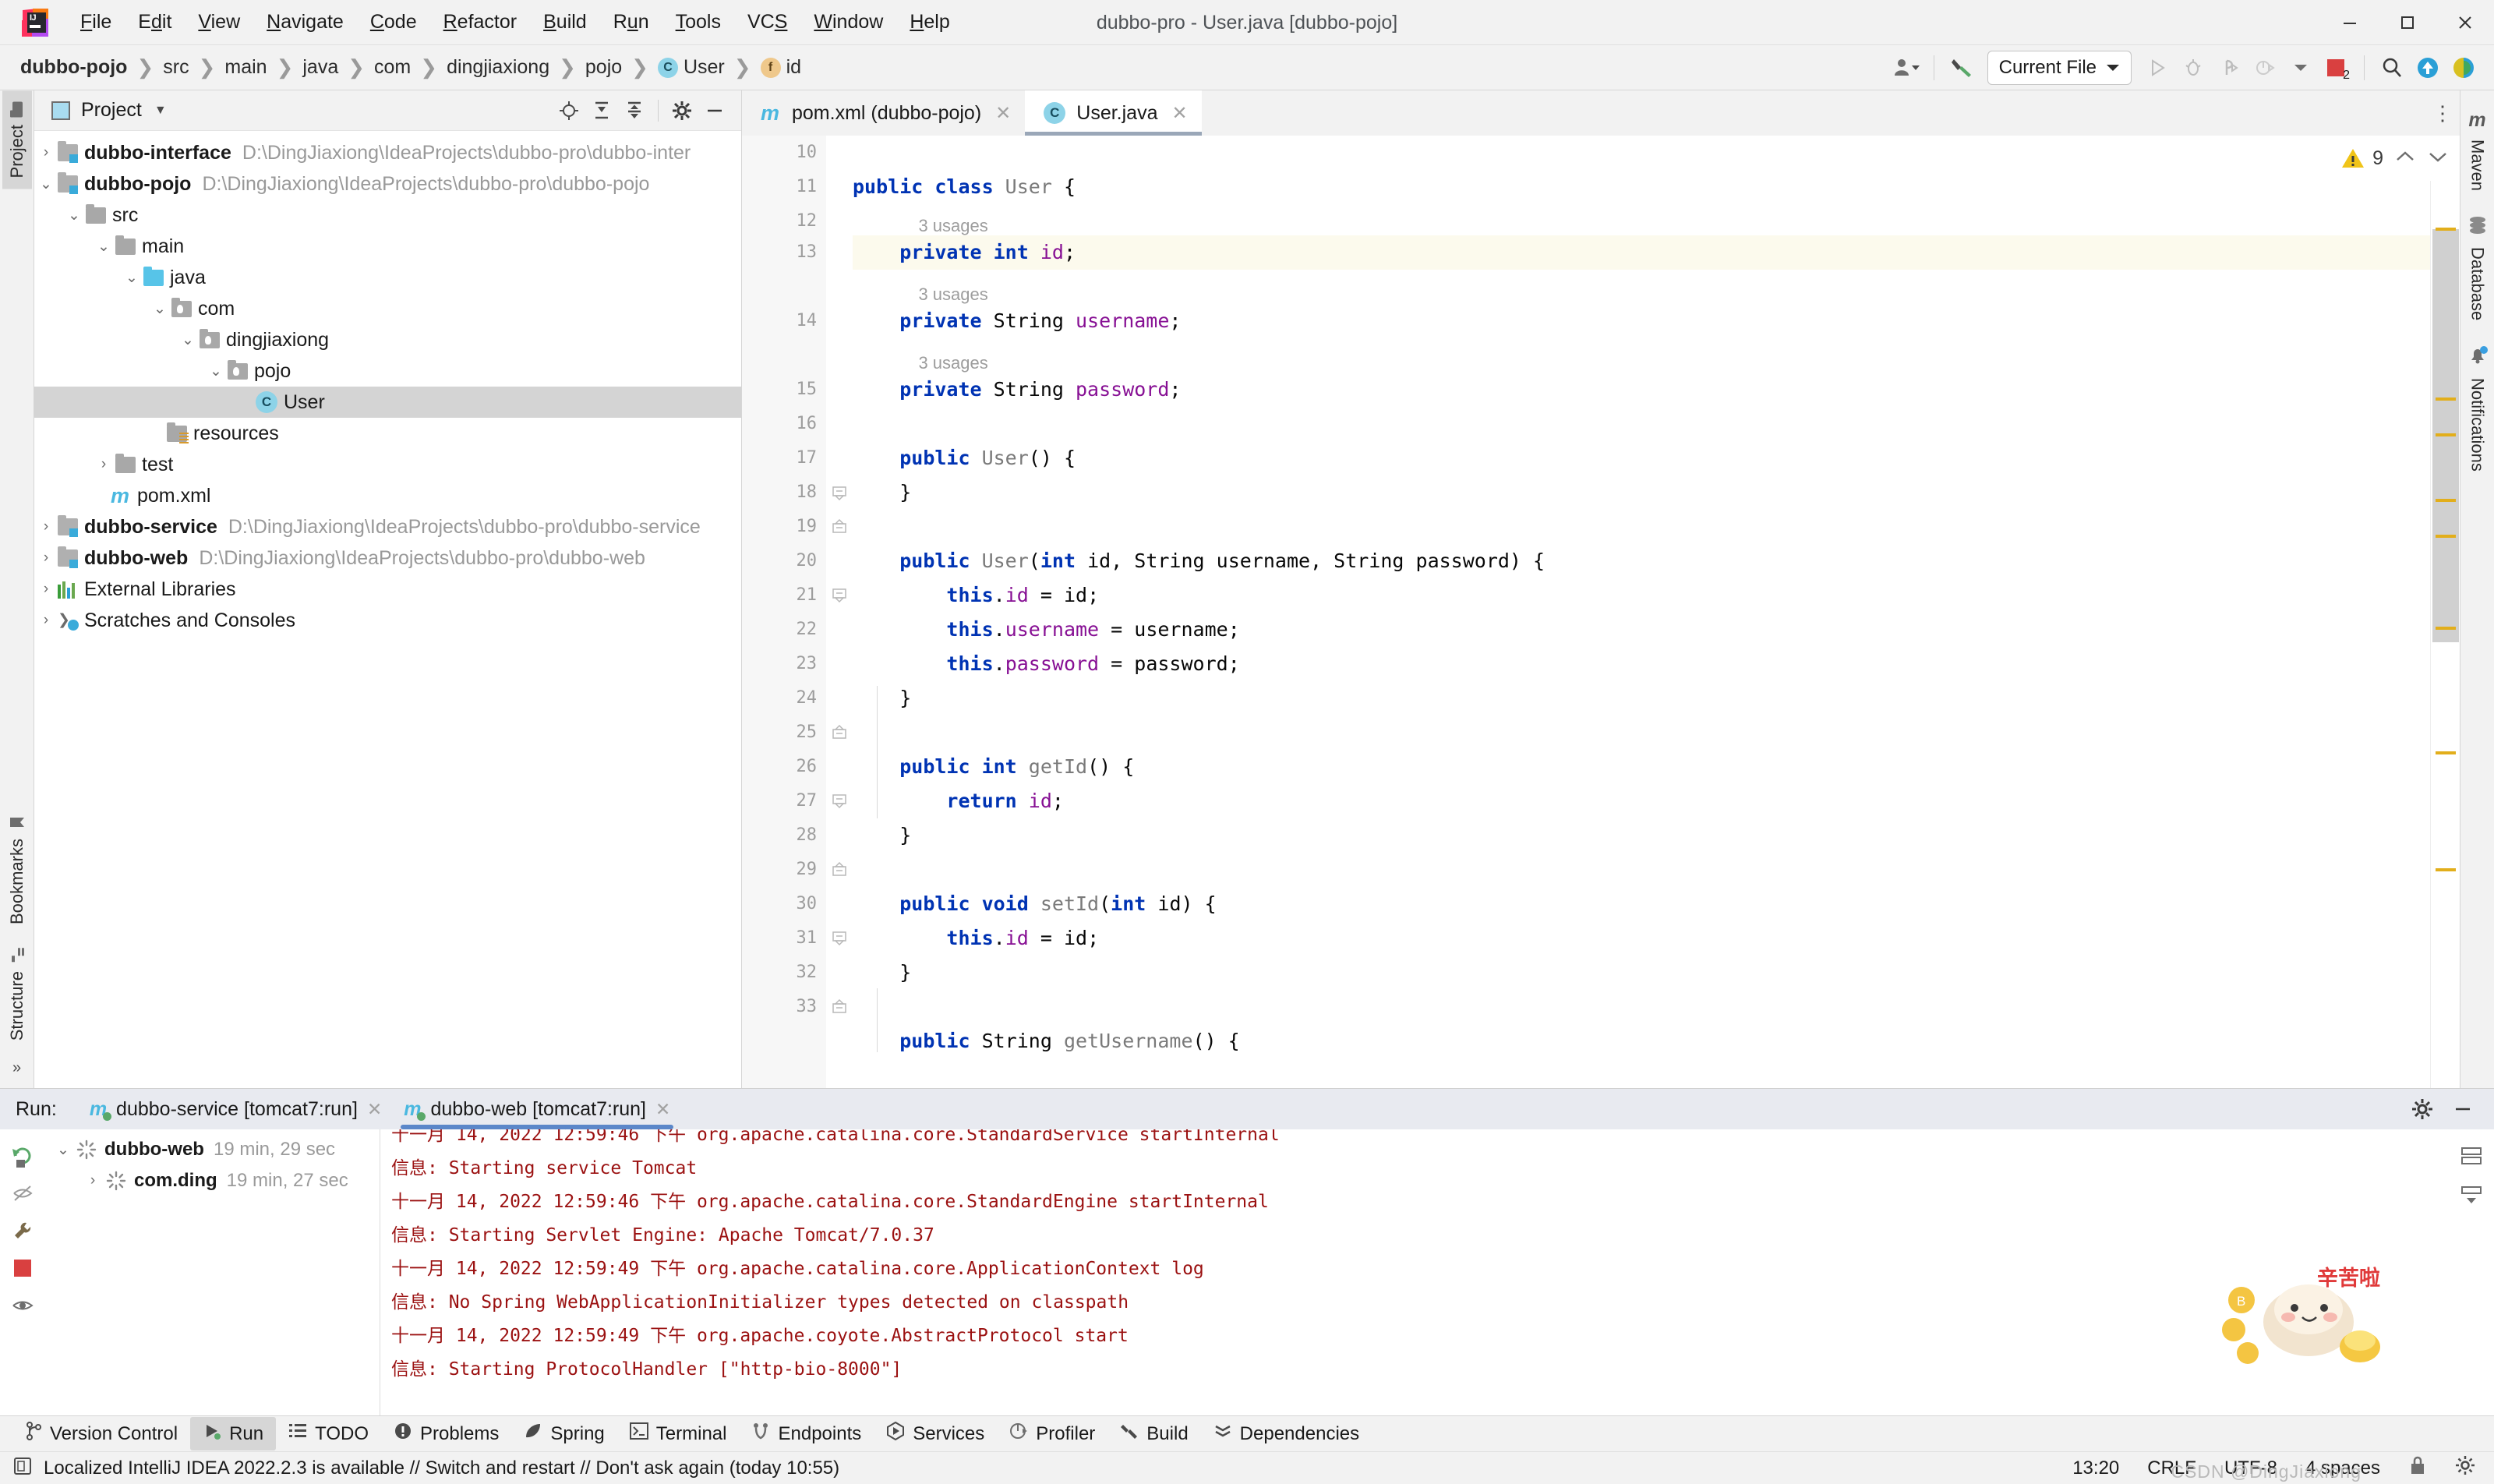 Image resolution: width=2494 pixels, height=1484 pixels. I want to click on menu-edit: Edit, so click(155, 22).